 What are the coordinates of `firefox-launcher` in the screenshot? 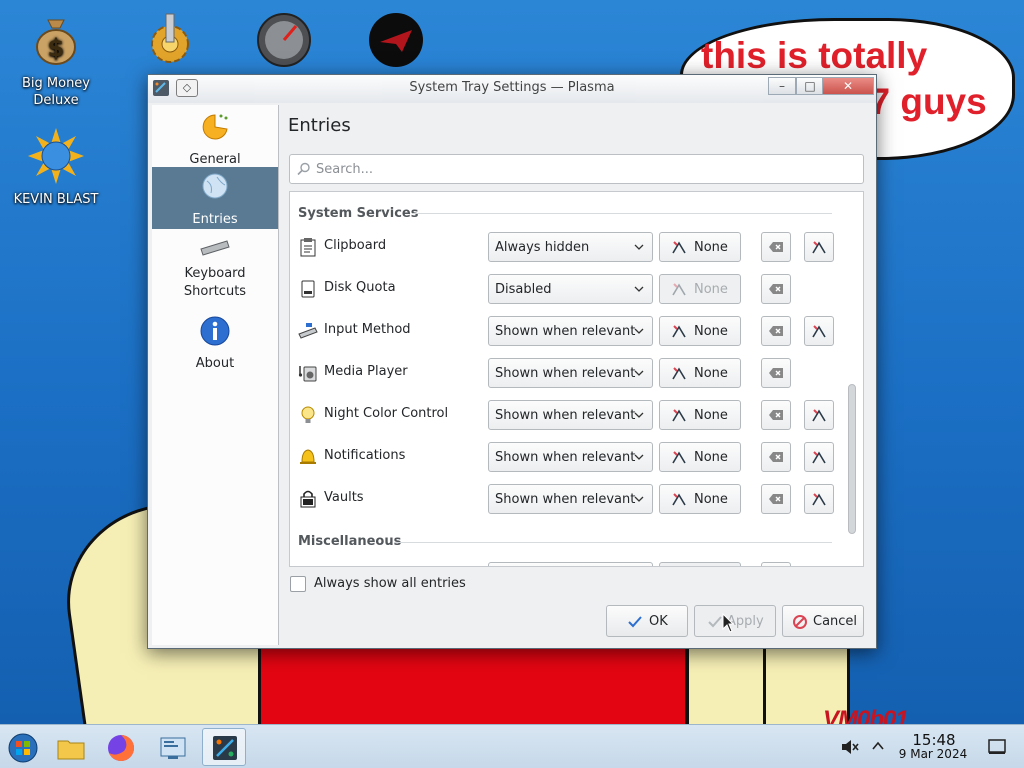 It's located at (120, 747).